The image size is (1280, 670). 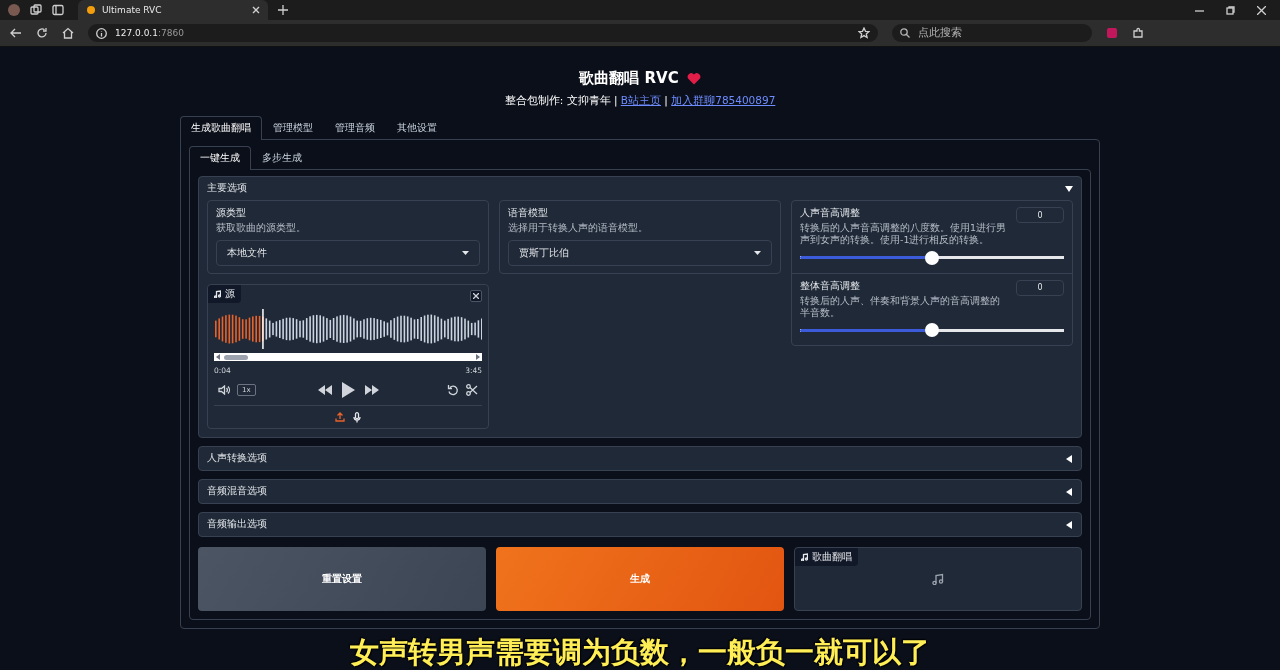 I want to click on tab: 管理音频, so click(x=355, y=128).